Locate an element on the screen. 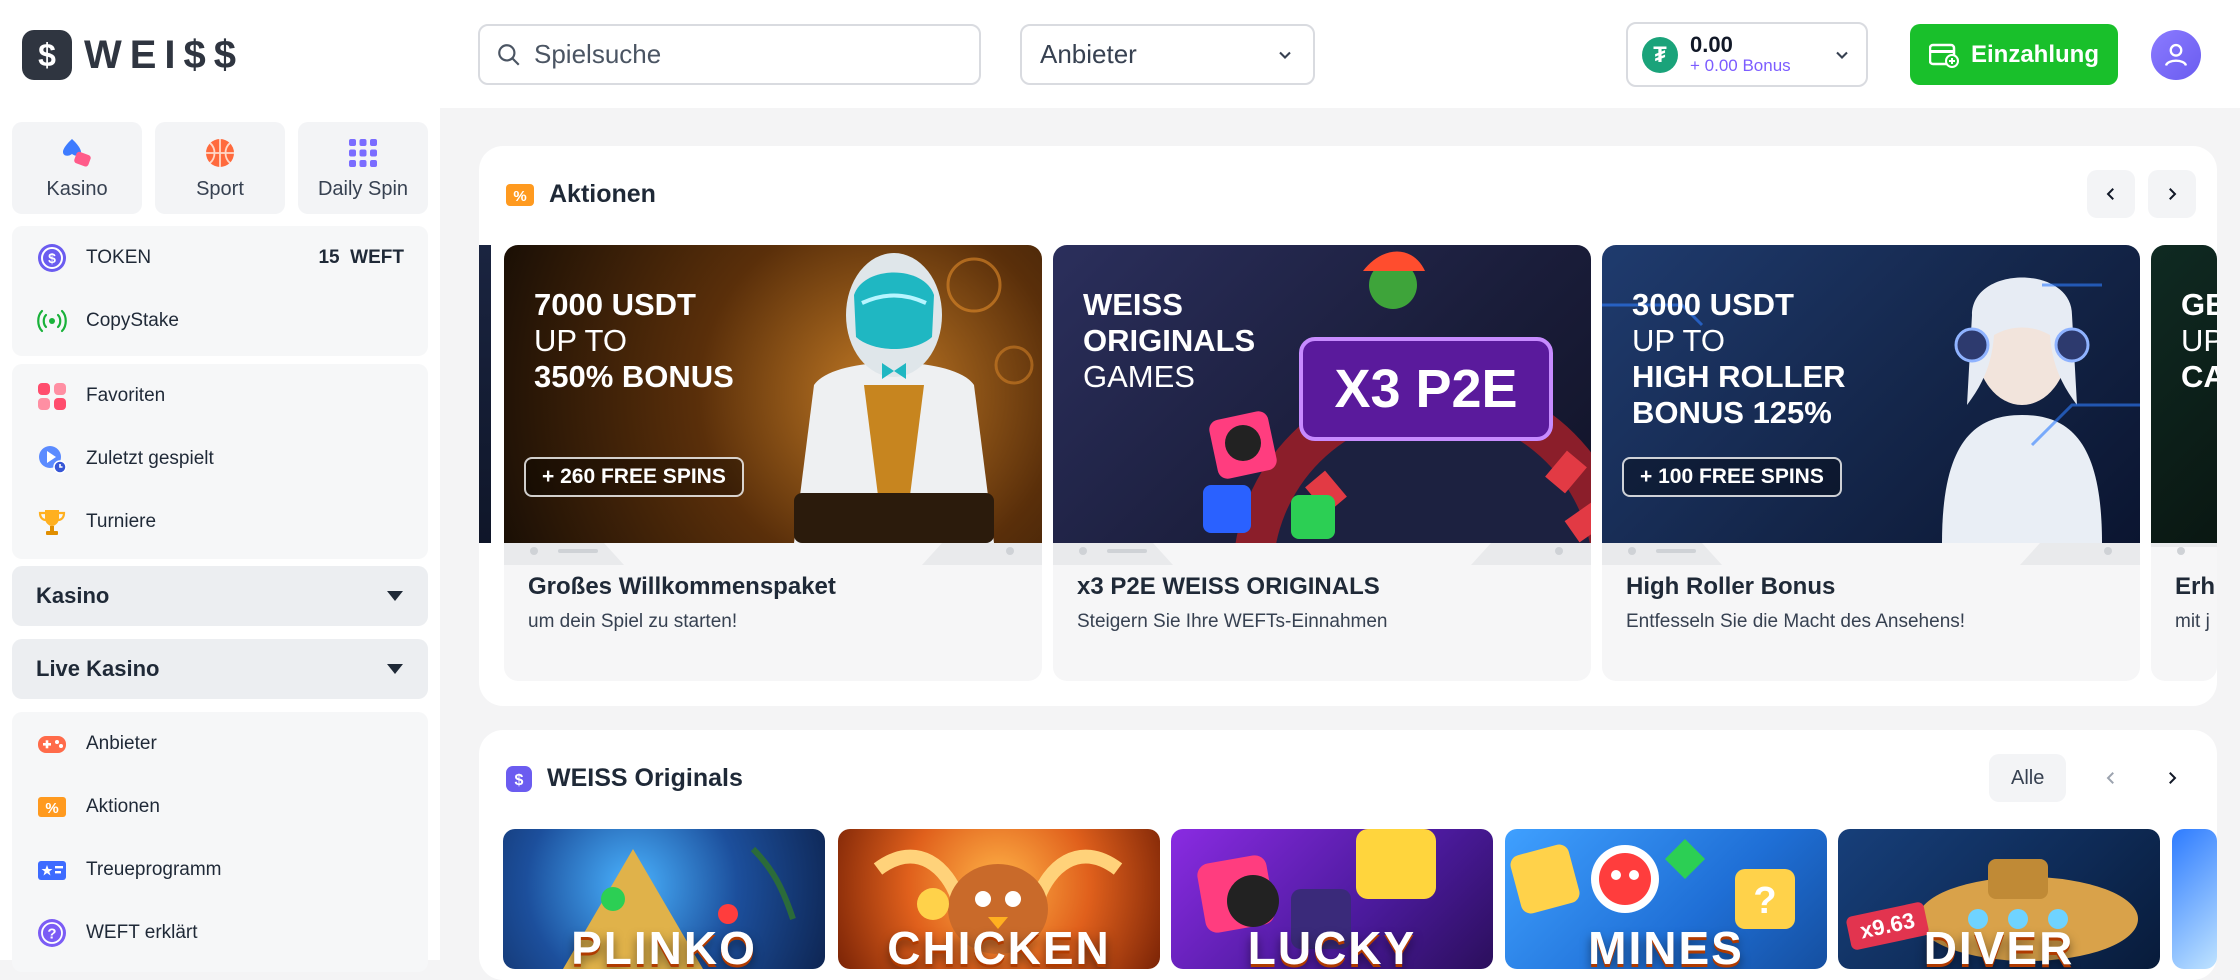 This screenshot has height=980, width=2240. free-spins-badge: + 260 FREE SPINS is located at coordinates (634, 477).